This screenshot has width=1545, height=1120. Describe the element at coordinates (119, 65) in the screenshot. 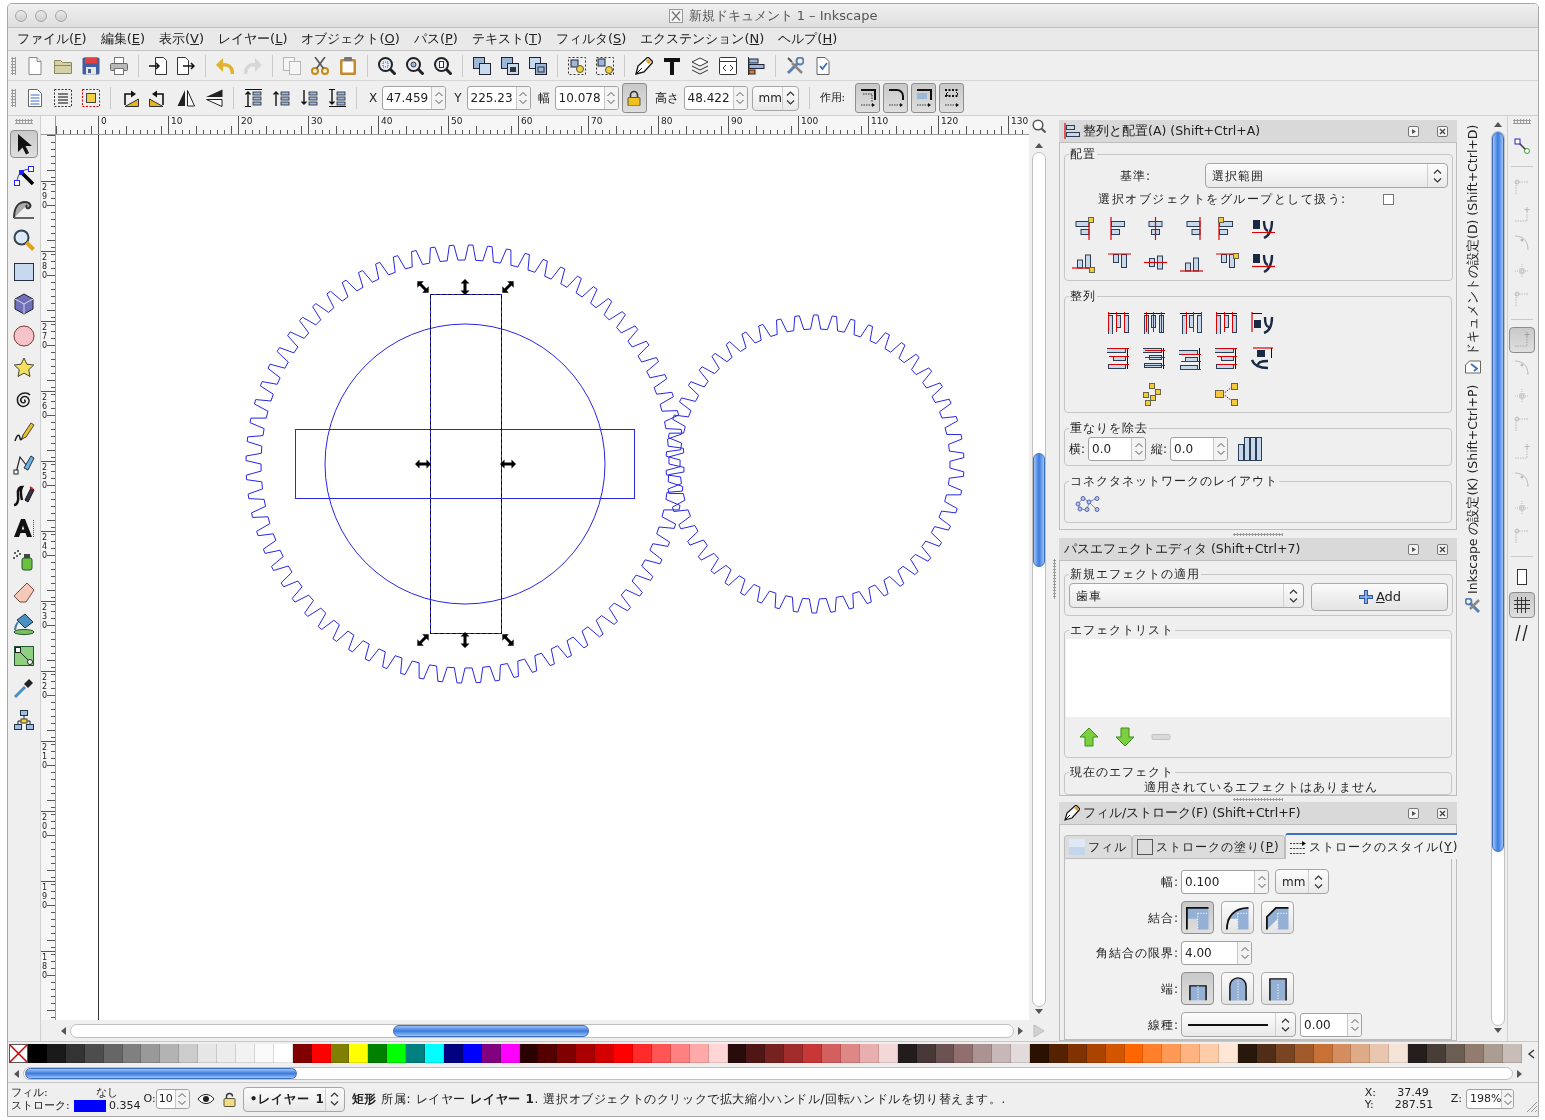

I see `printer-icon` at that location.